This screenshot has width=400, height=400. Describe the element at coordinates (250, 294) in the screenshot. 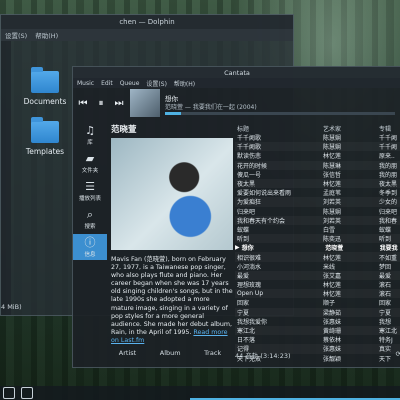

I see `track-title: Open Up` at that location.